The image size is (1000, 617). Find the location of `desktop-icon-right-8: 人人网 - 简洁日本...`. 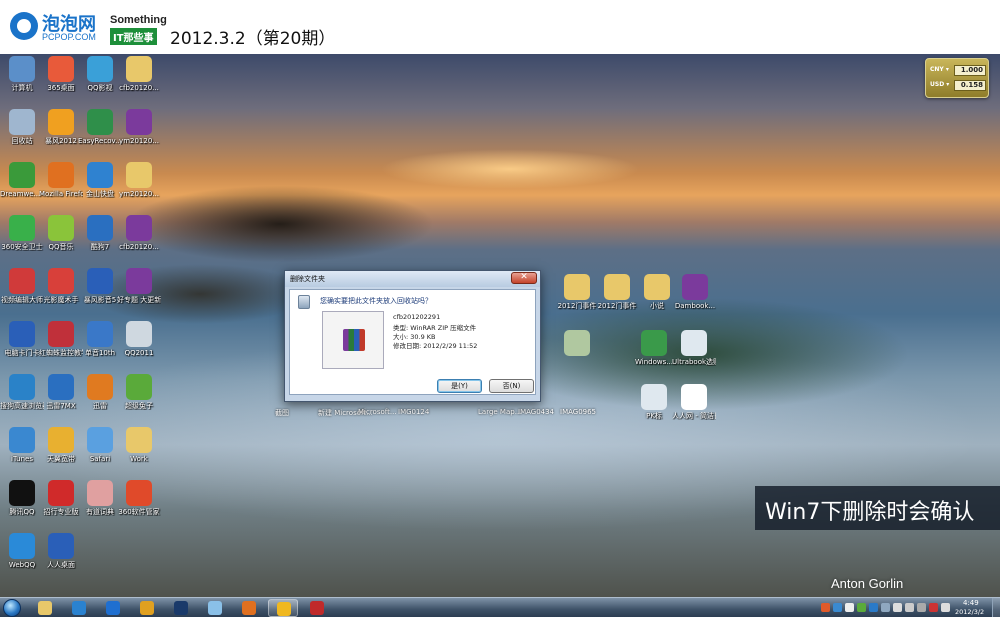

desktop-icon-right-8: 人人网 - 简洁日本... is located at coordinates (694, 402).